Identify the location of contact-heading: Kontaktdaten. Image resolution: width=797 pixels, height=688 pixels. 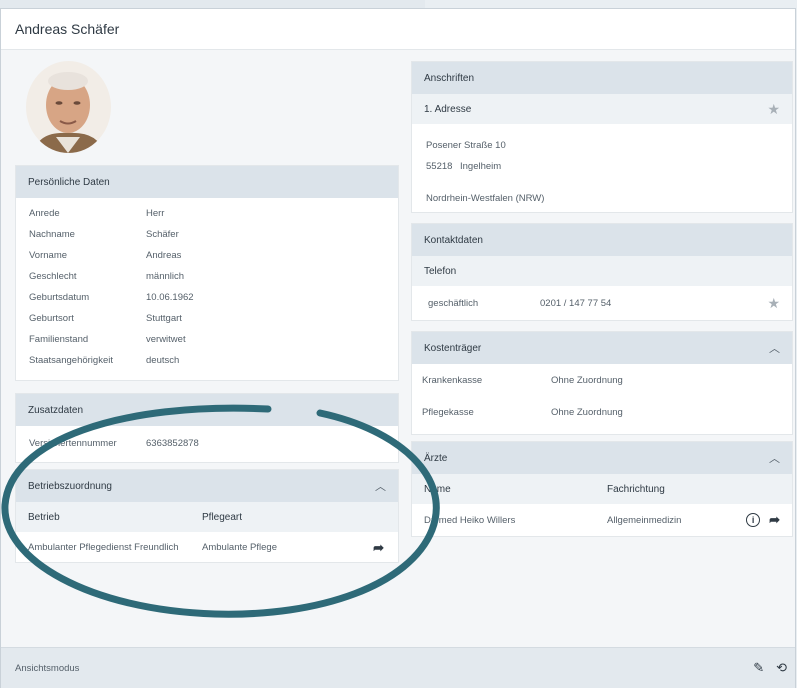
(453, 240).